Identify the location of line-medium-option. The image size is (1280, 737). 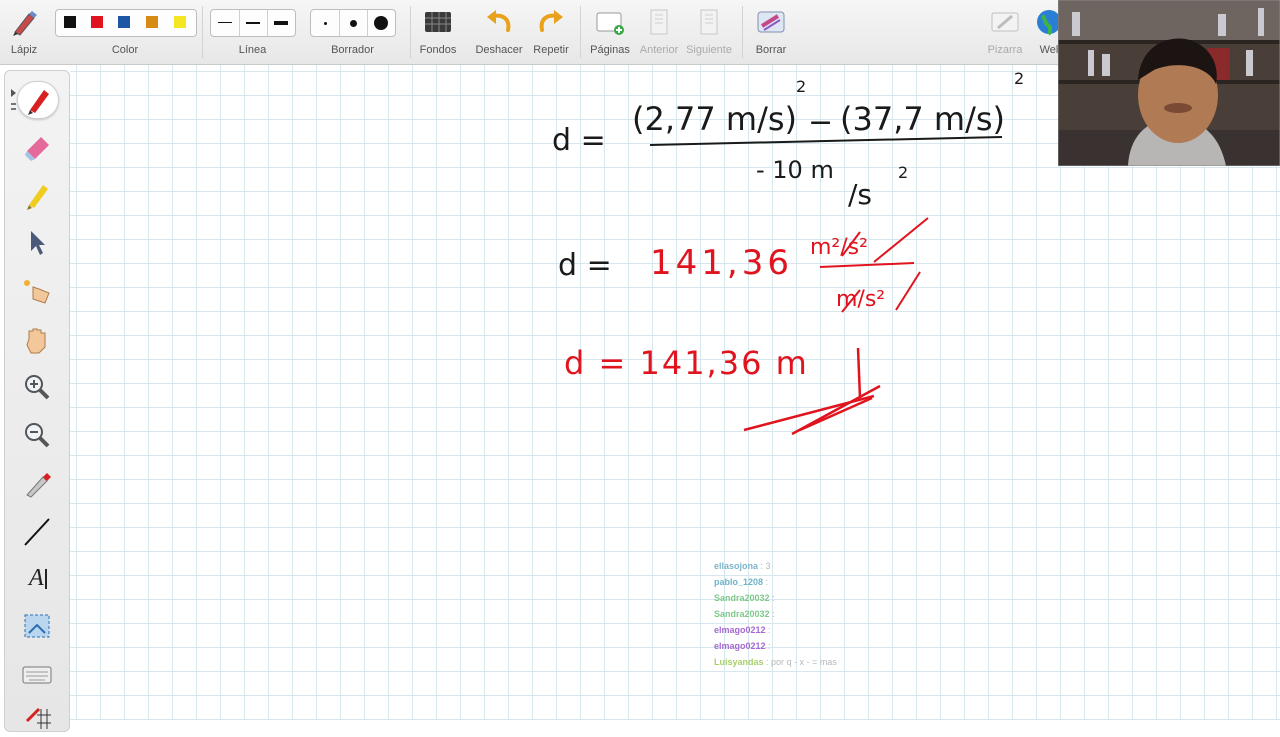
(253, 23).